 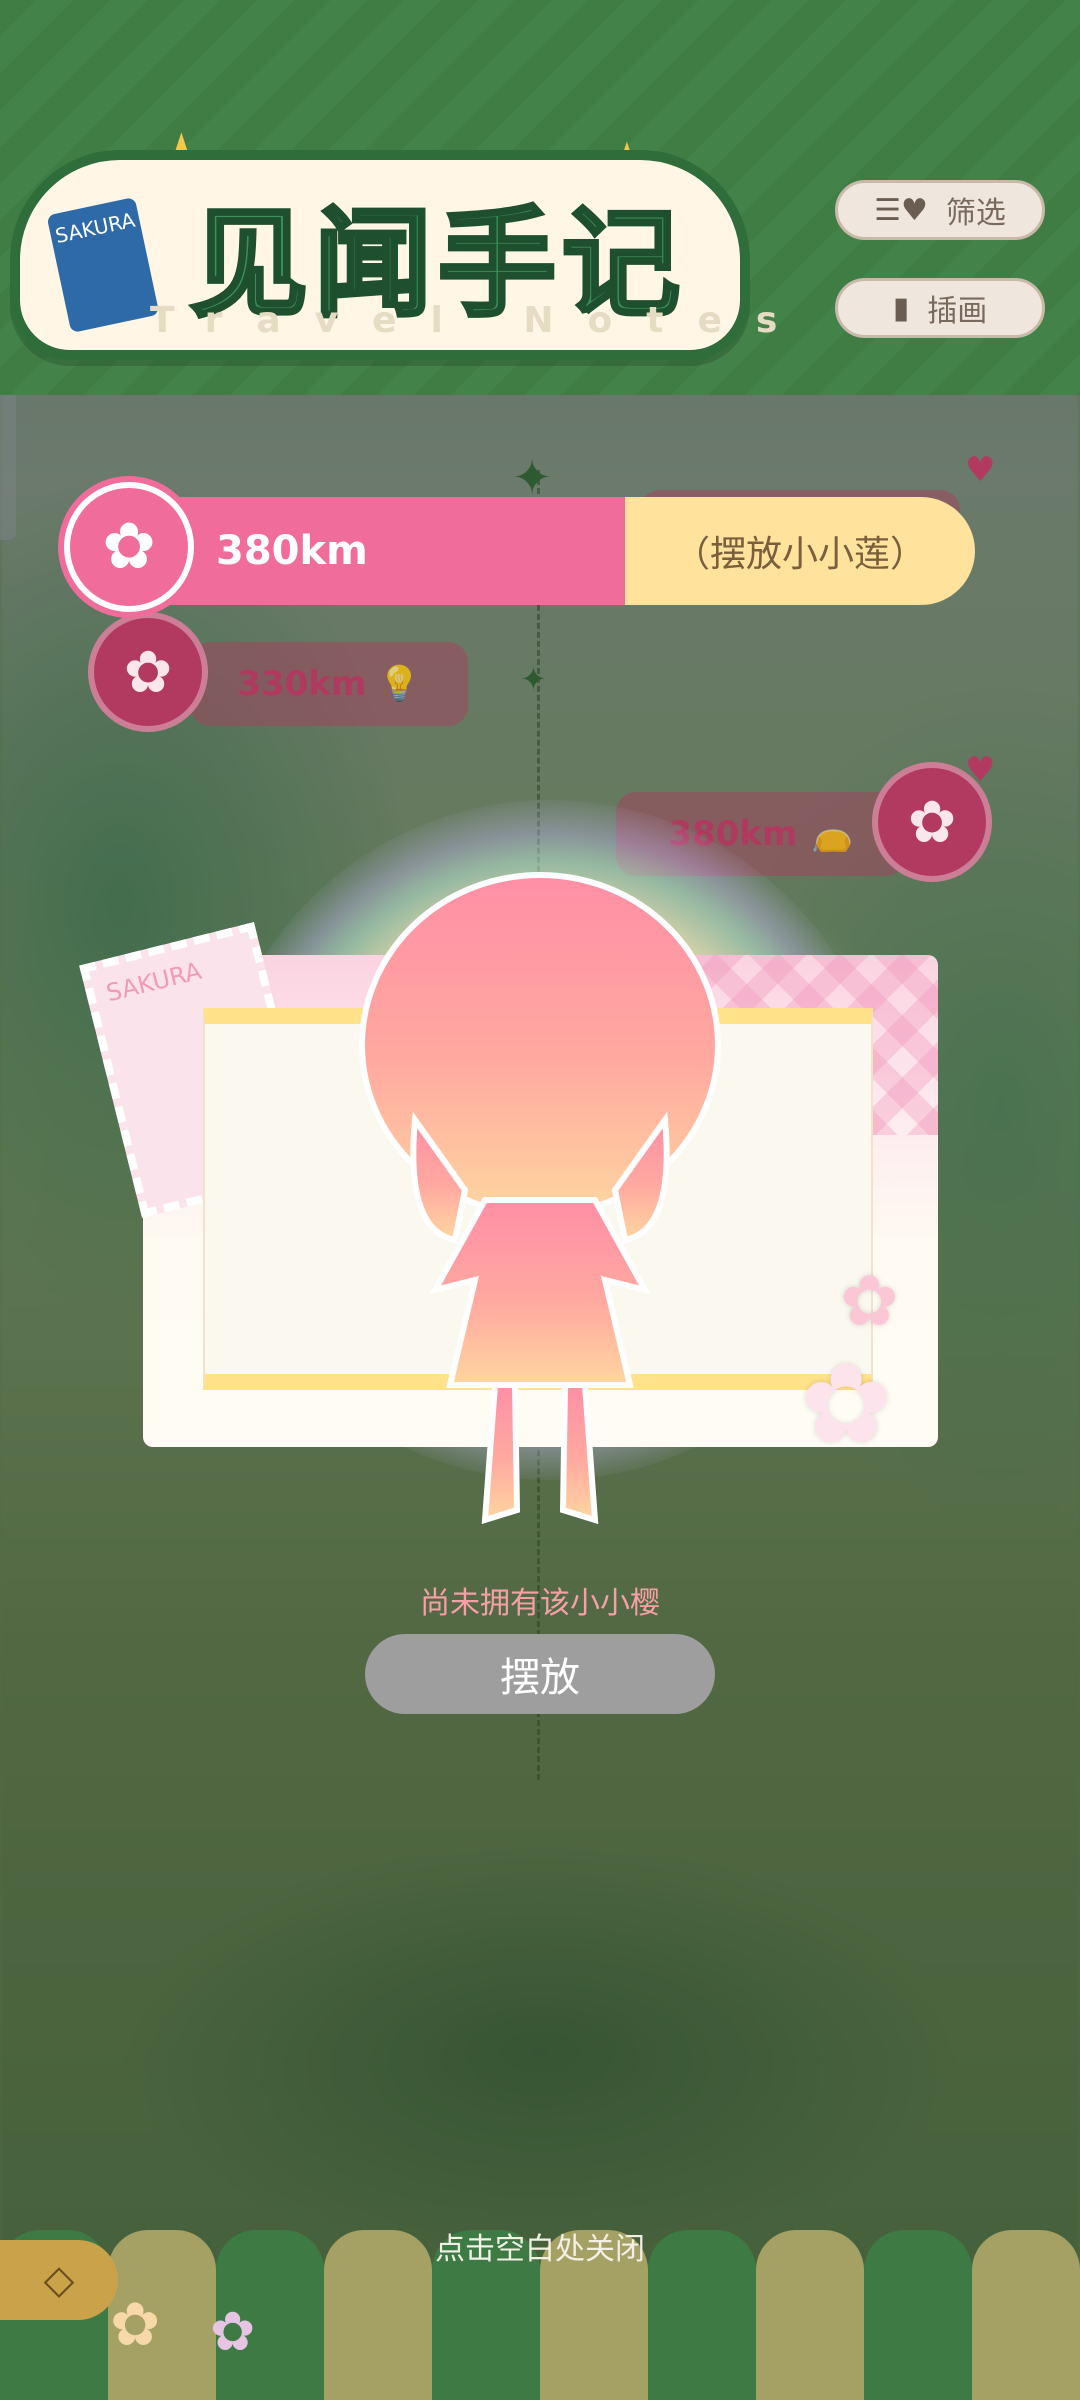 What do you see at coordinates (957, 311) in the screenshot?
I see `illustration-label: 插画` at bounding box center [957, 311].